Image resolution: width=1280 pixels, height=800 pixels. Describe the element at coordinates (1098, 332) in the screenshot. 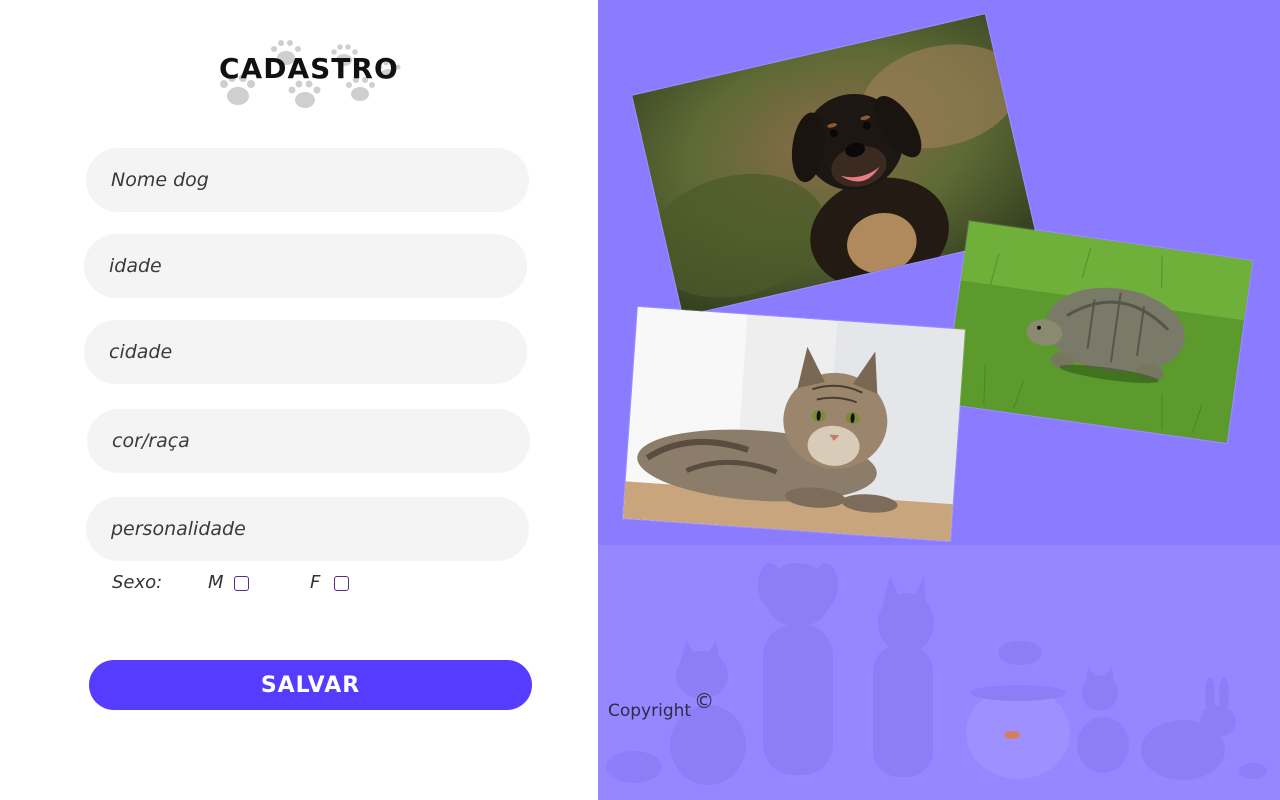

I see `turtle-photo` at that location.